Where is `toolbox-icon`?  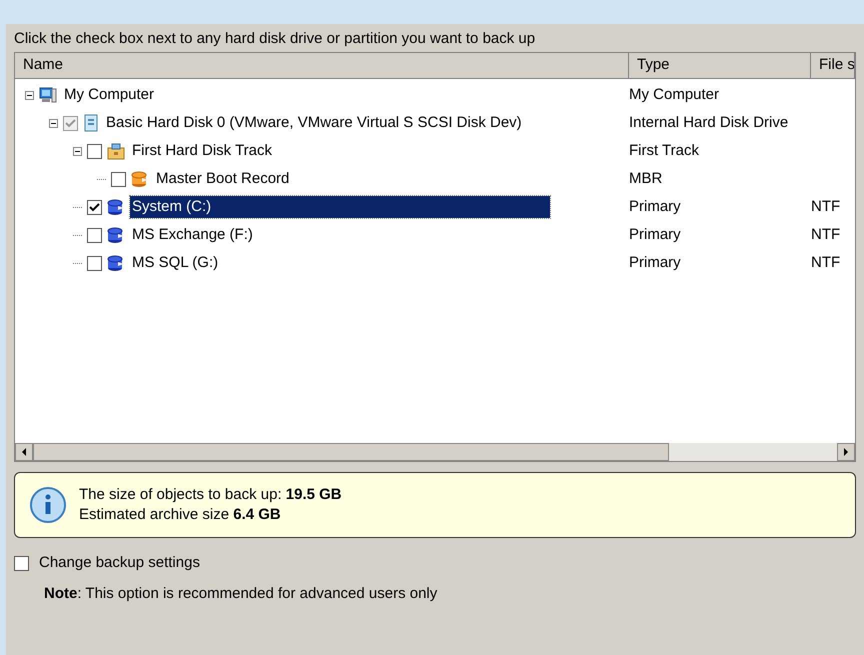
toolbox-icon is located at coordinates (116, 151).